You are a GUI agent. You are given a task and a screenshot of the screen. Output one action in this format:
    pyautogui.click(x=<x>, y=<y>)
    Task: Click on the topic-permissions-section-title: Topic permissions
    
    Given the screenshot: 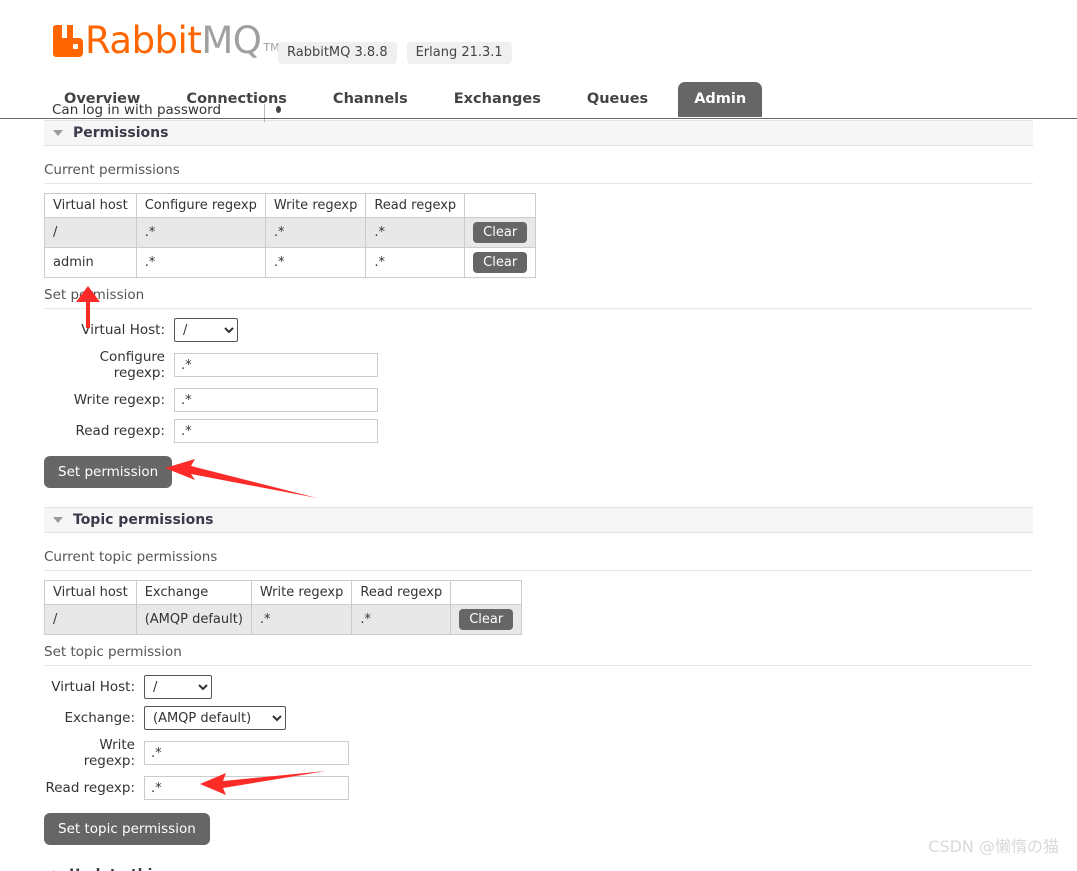 What is the action you would take?
    pyautogui.click(x=143, y=520)
    